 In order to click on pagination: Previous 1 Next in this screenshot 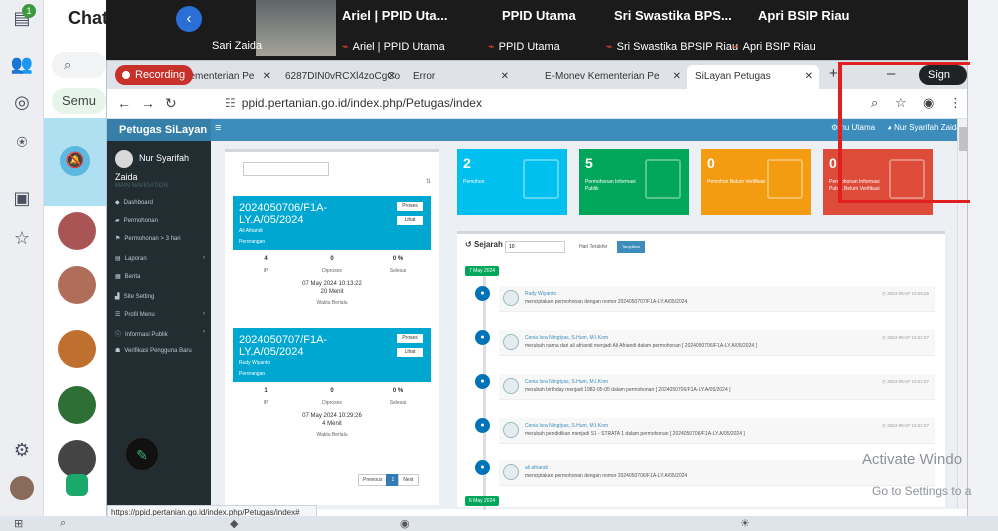, I will do `click(388, 480)`.